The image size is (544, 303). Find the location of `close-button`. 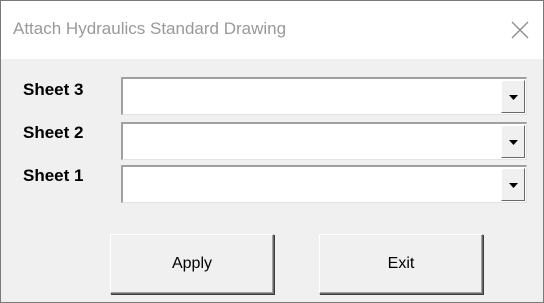

close-button is located at coordinates (520, 30).